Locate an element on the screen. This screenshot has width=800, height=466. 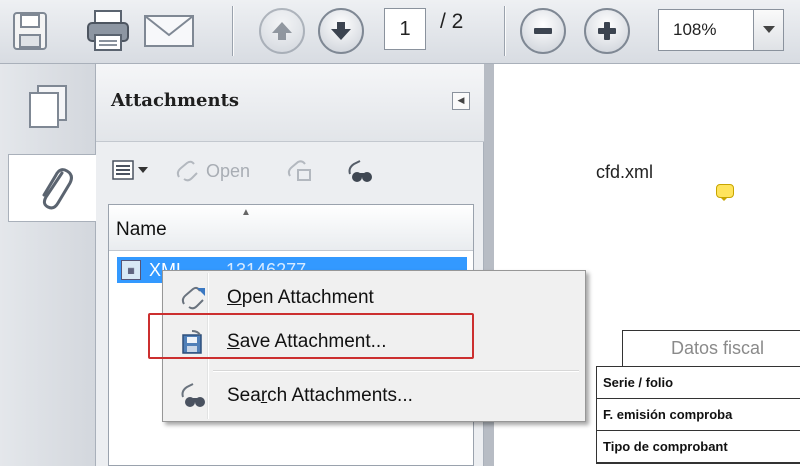
email-button is located at coordinates (169, 31).